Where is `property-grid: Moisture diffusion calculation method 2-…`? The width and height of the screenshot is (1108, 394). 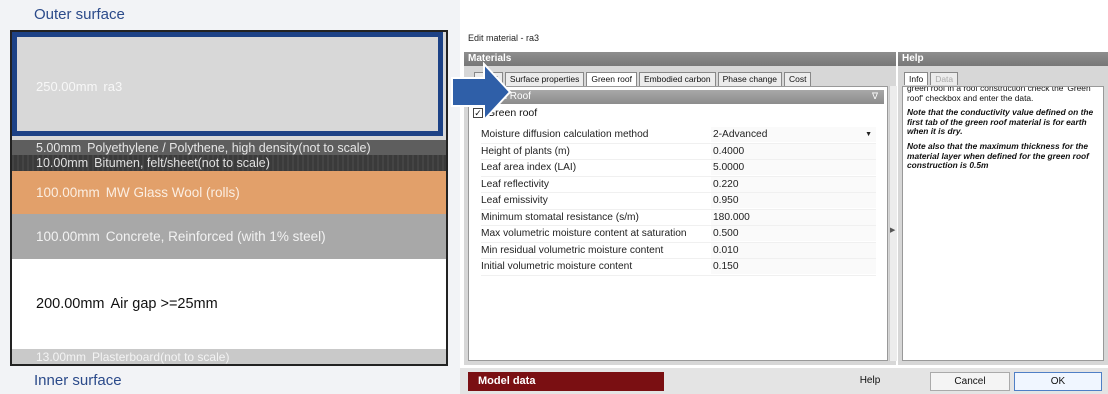 property-grid: Moisture diffusion calculation method 2-… is located at coordinates (678, 201).